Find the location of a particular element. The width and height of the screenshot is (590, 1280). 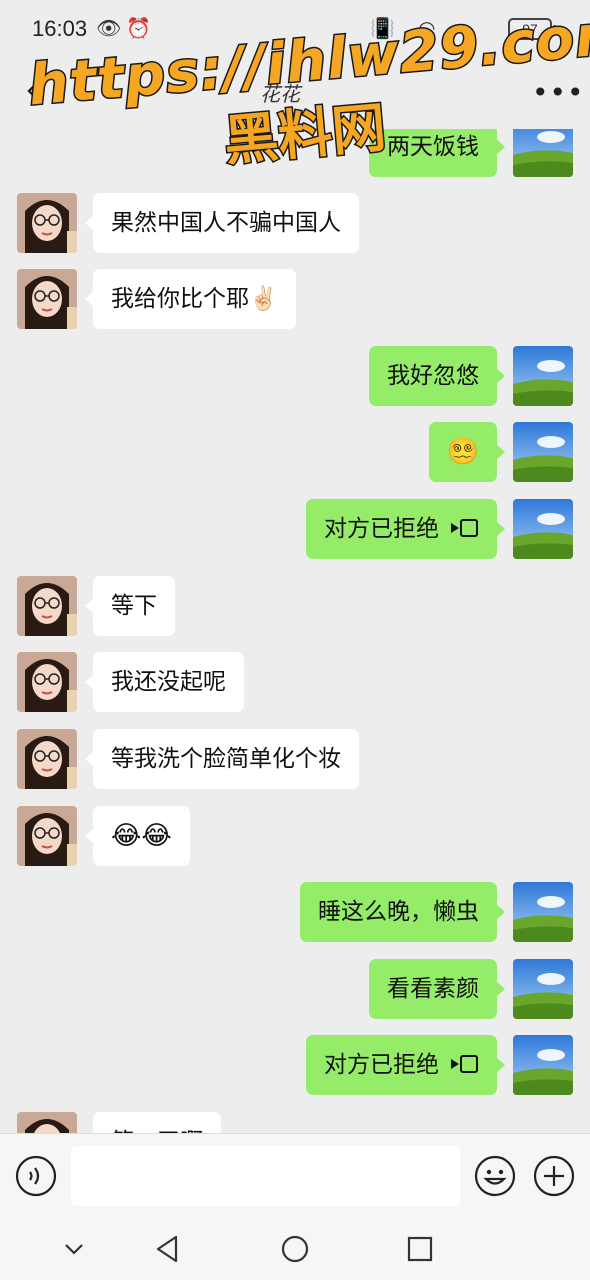

message-bubble: 看看素颜 is located at coordinates (437, 989).